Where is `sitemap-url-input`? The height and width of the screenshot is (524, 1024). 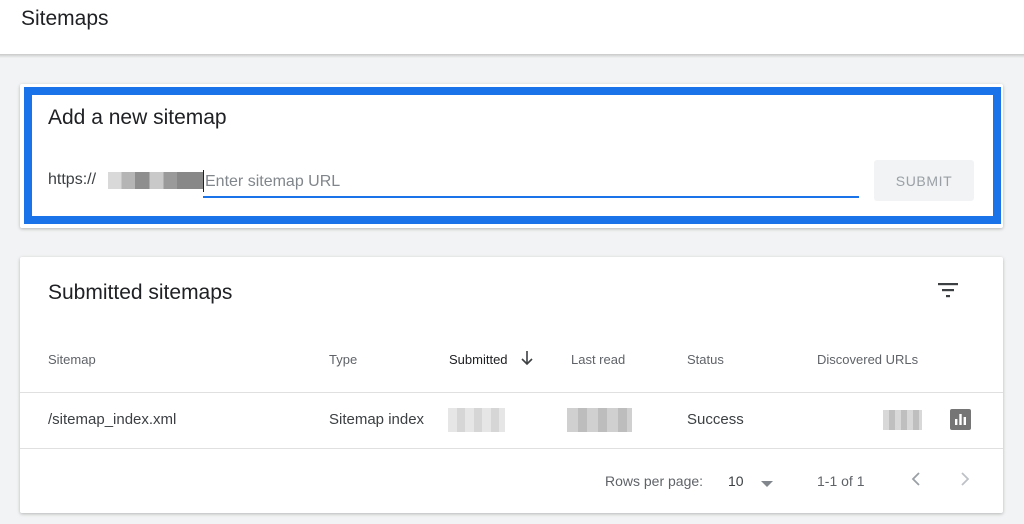
sitemap-url-input is located at coordinates (531, 183).